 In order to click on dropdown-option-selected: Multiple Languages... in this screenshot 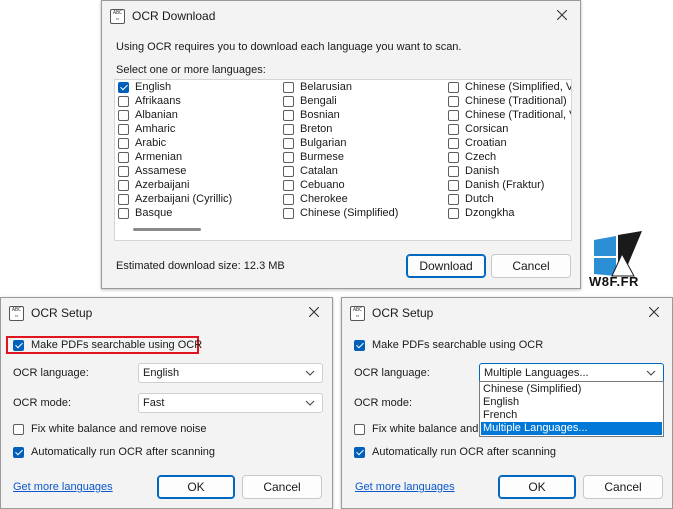, I will do `click(571, 428)`.